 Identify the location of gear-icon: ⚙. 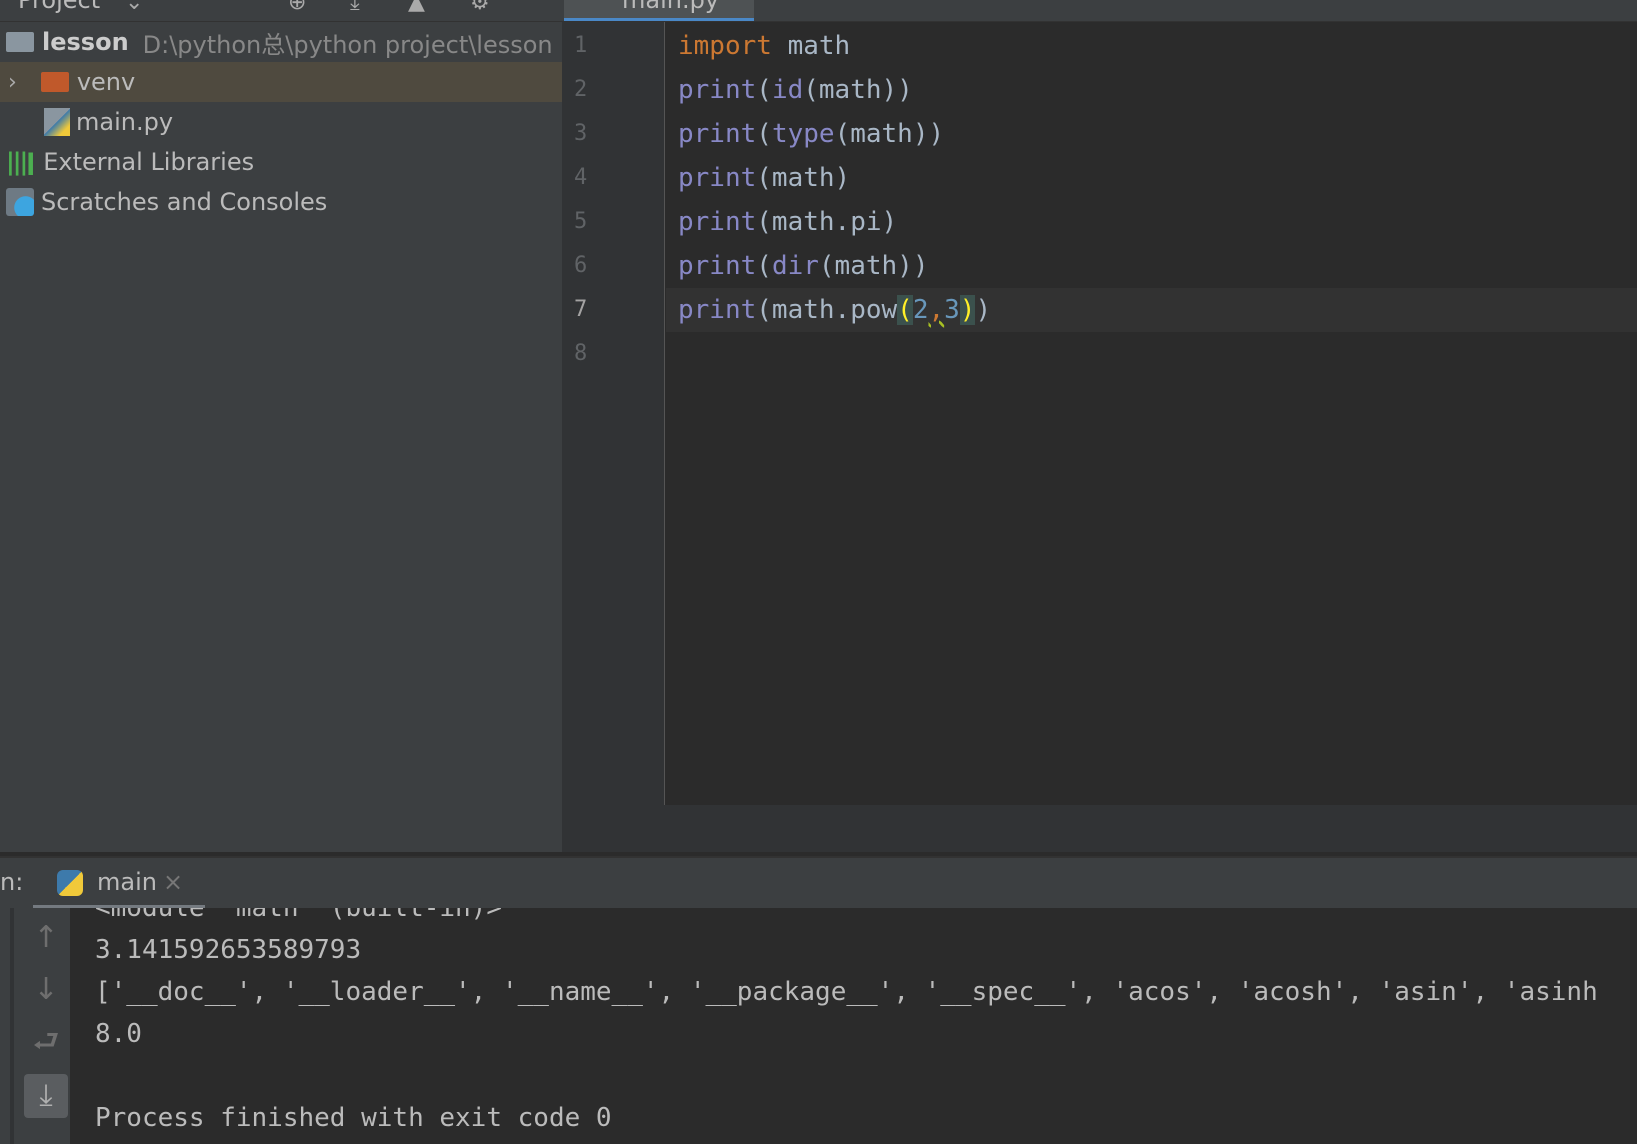
(480, 7).